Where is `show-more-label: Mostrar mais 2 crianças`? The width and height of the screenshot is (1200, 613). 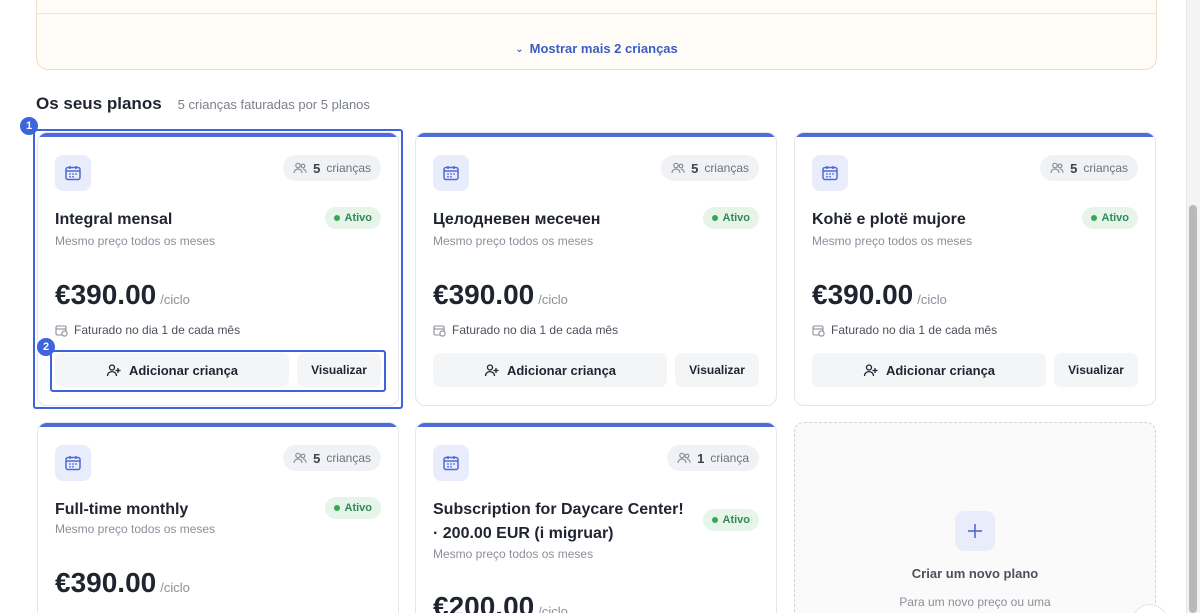 show-more-label: Mostrar mais 2 crianças is located at coordinates (603, 48).